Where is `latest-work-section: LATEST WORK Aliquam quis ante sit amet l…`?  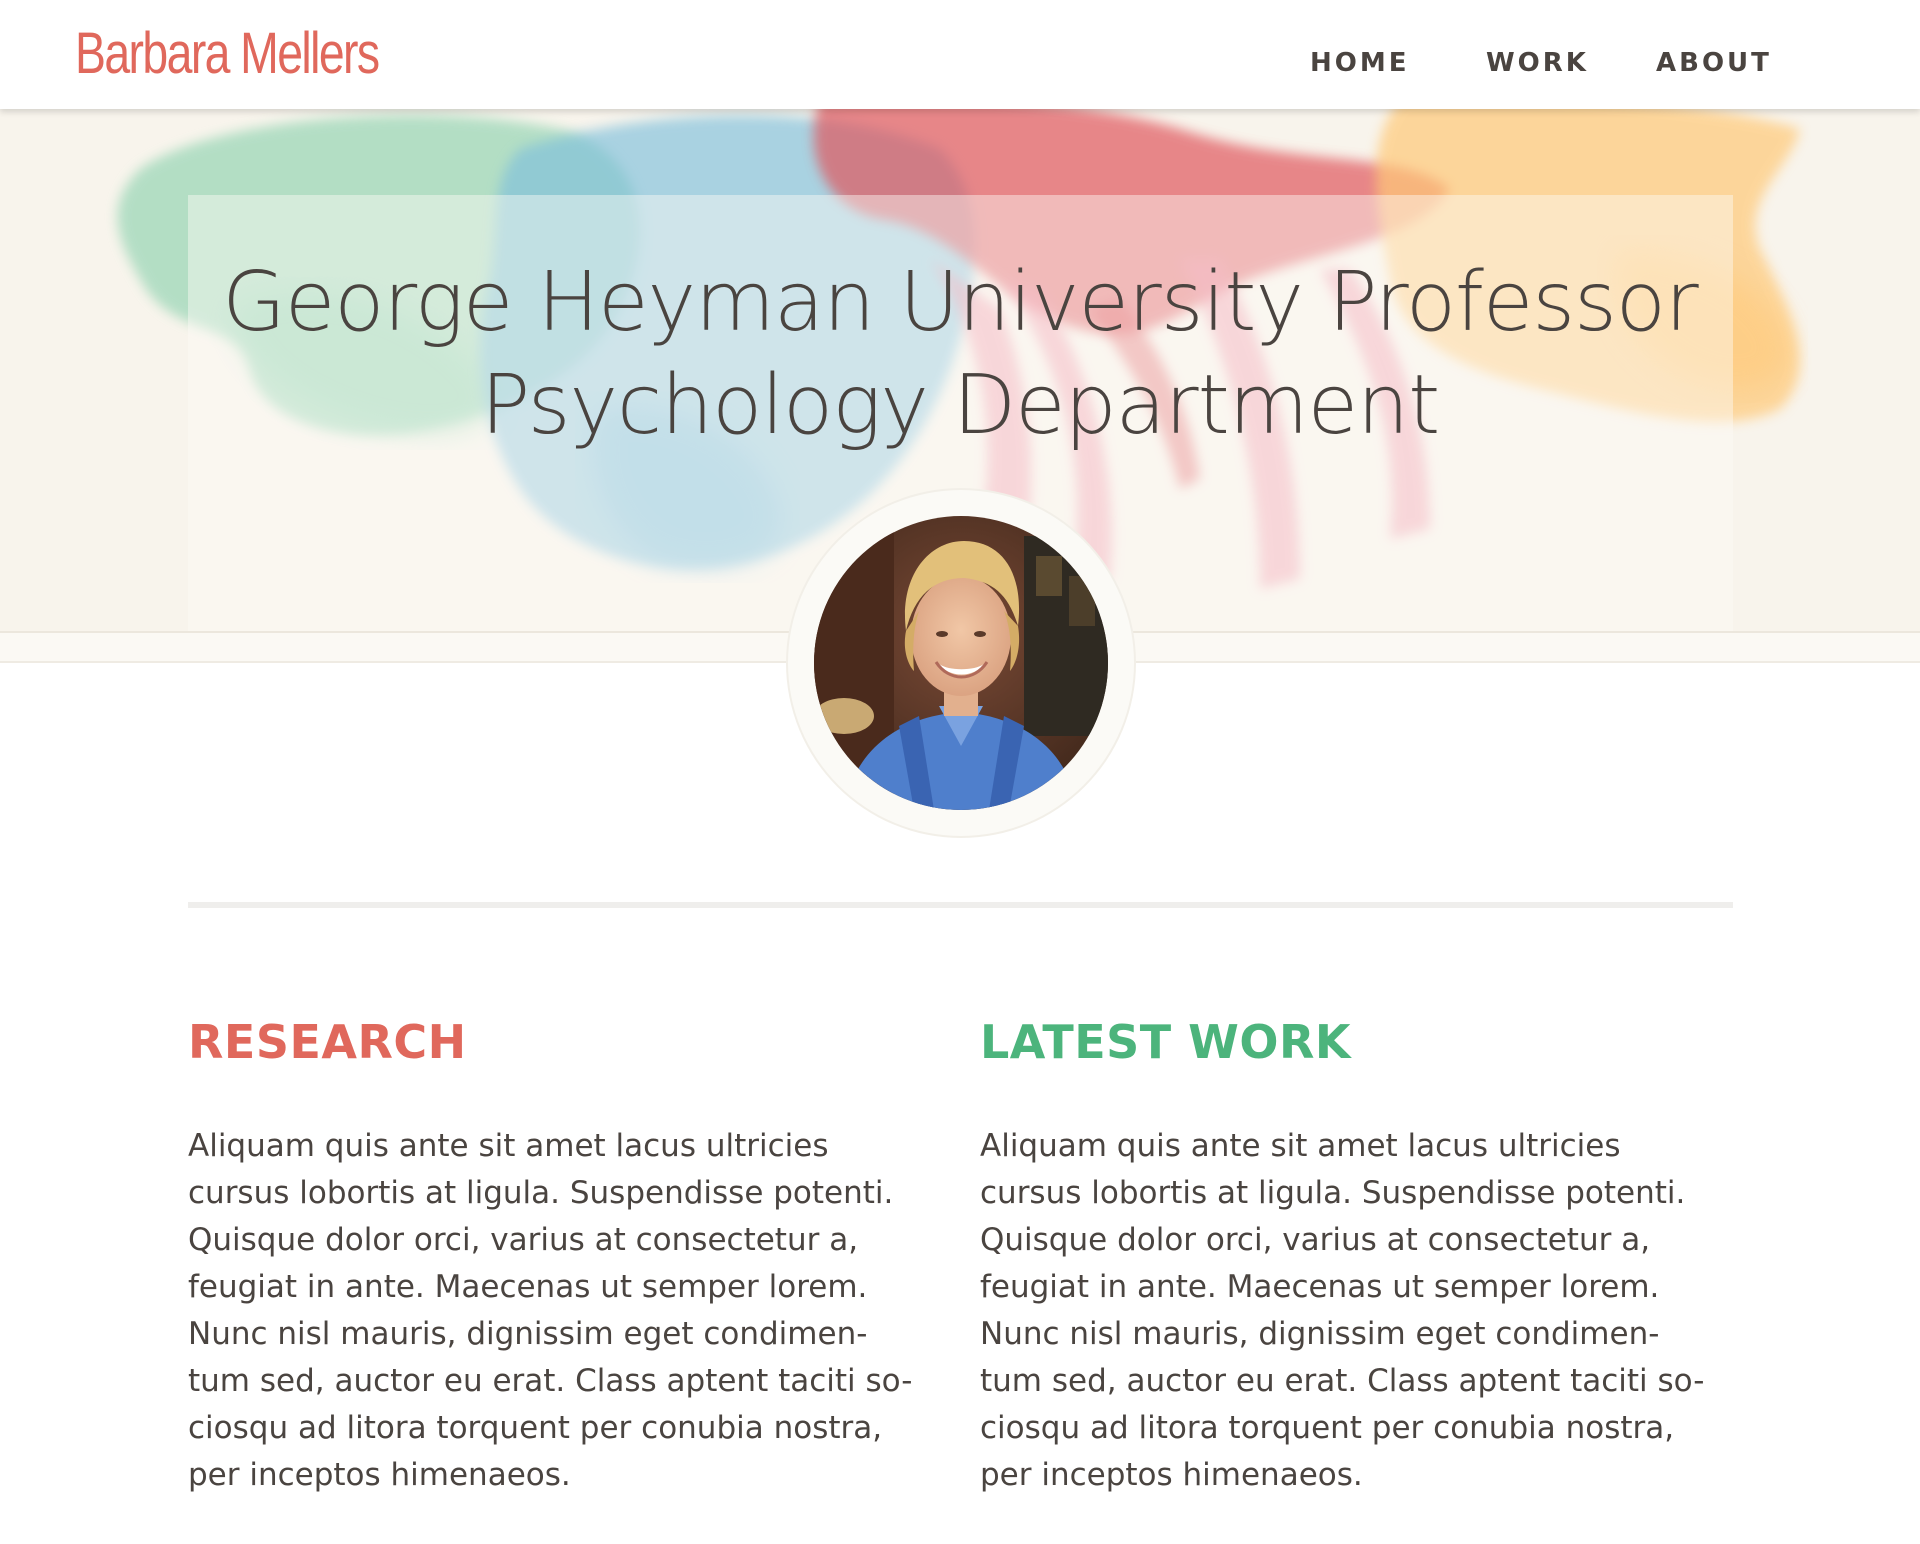 latest-work-section: LATEST WORK Aliquam quis ante sit amet l… is located at coordinates (1365, 1257).